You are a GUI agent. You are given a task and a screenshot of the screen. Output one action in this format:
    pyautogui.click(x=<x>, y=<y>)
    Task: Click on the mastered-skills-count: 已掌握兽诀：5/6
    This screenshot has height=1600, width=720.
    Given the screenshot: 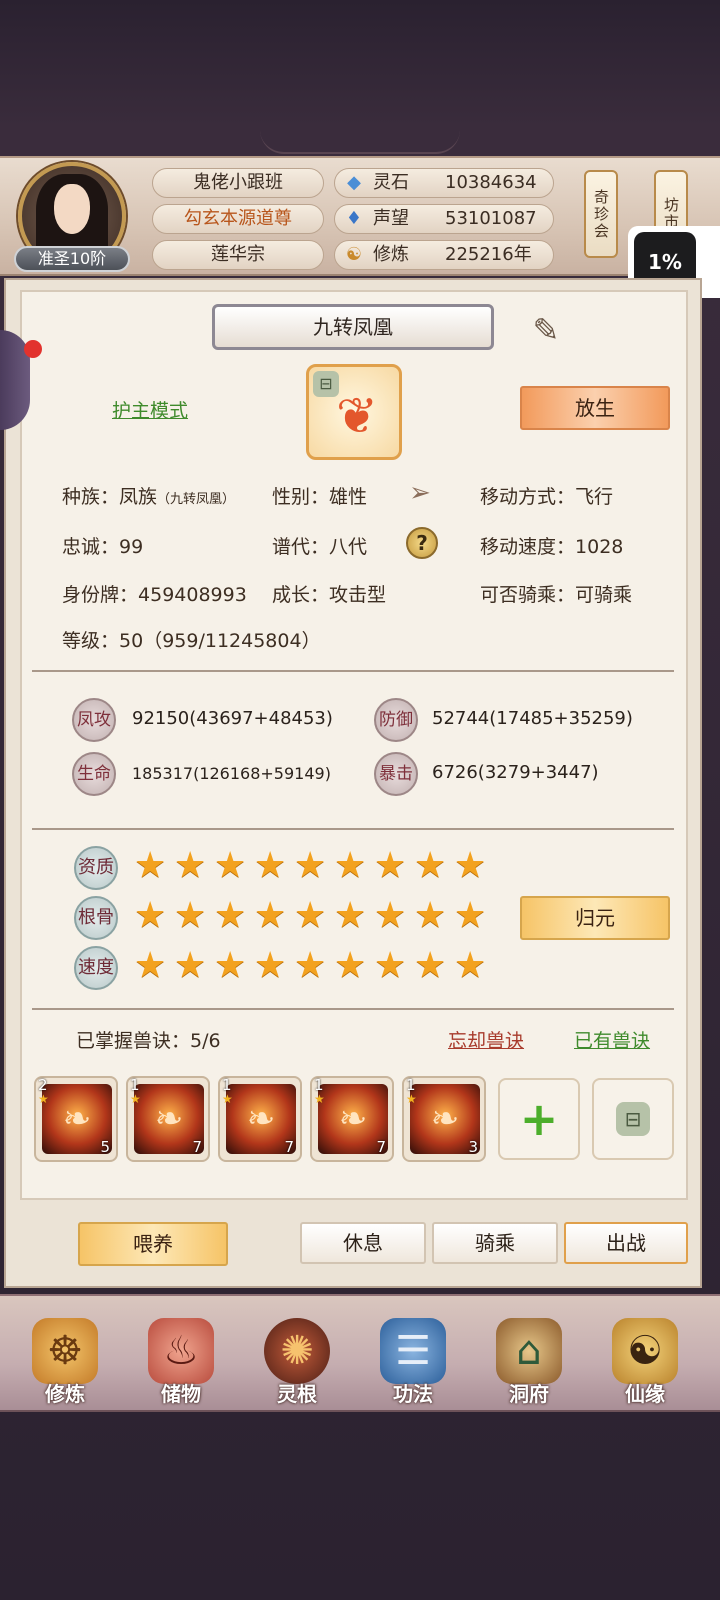 What is the action you would take?
    pyautogui.click(x=148, y=1041)
    